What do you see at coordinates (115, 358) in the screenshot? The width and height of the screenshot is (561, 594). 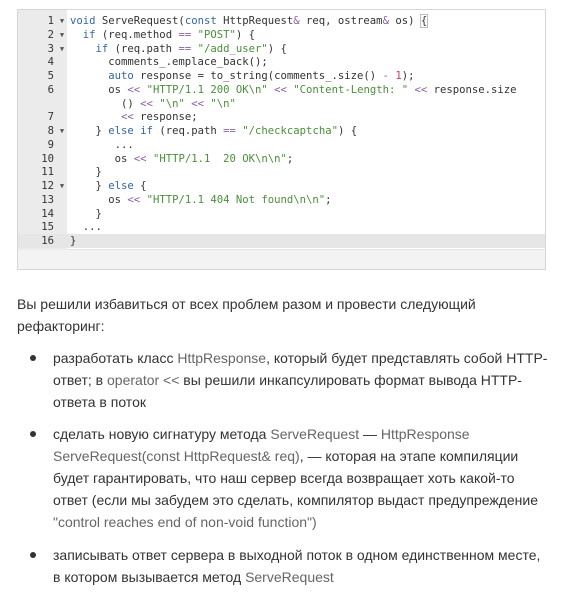 I see `text-segment: разработать класс` at bounding box center [115, 358].